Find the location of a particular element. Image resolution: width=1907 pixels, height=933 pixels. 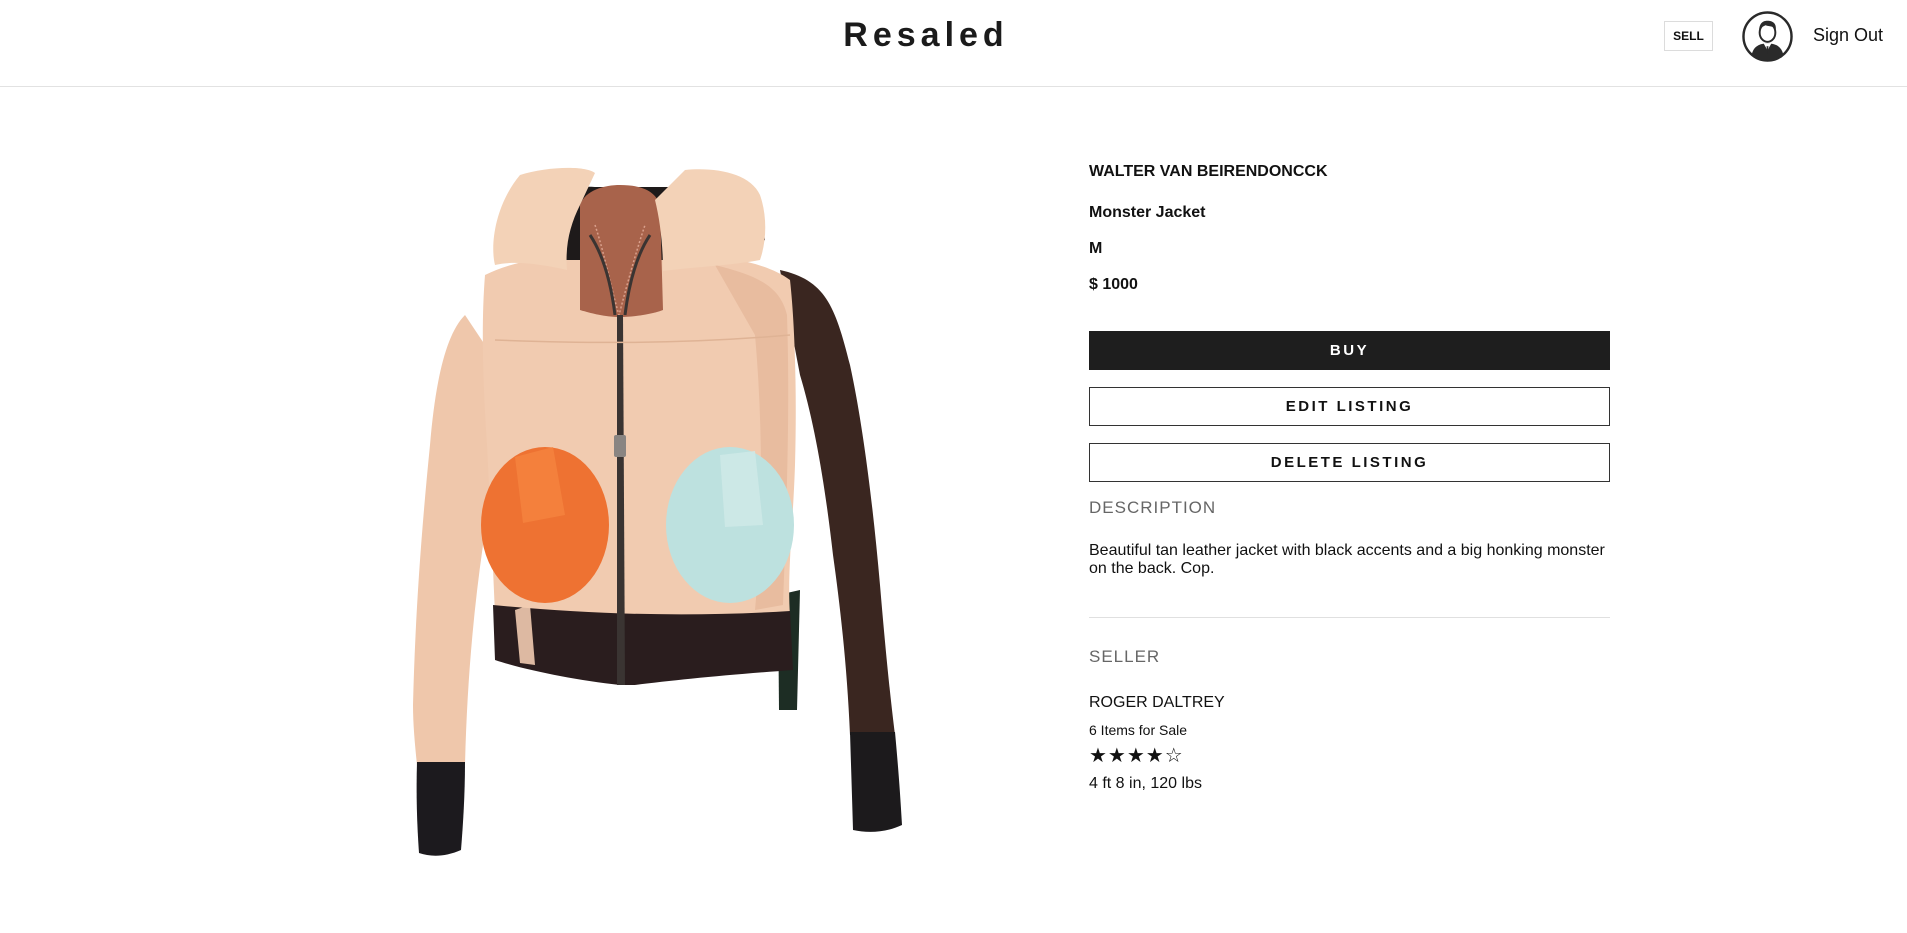

product-price: $ 1000 is located at coordinates (1113, 284).